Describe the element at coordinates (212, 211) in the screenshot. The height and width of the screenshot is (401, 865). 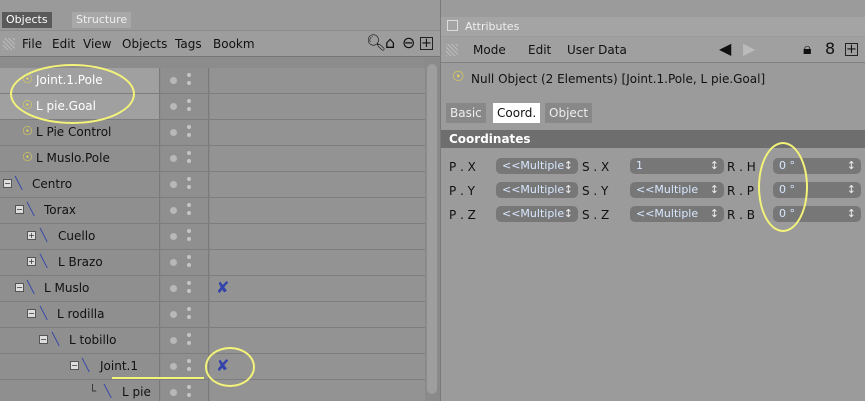
I see `tree-row-torax: − ╲ Torax` at that location.